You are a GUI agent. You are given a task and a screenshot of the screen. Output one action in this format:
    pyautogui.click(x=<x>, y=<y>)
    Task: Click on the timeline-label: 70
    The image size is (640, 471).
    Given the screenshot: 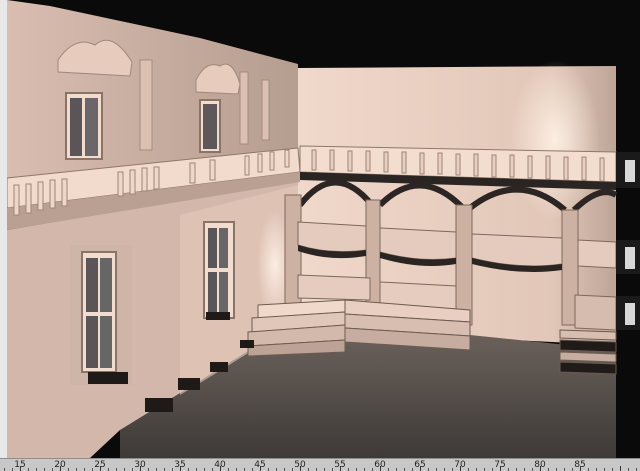 What is the action you would take?
    pyautogui.click(x=460, y=465)
    